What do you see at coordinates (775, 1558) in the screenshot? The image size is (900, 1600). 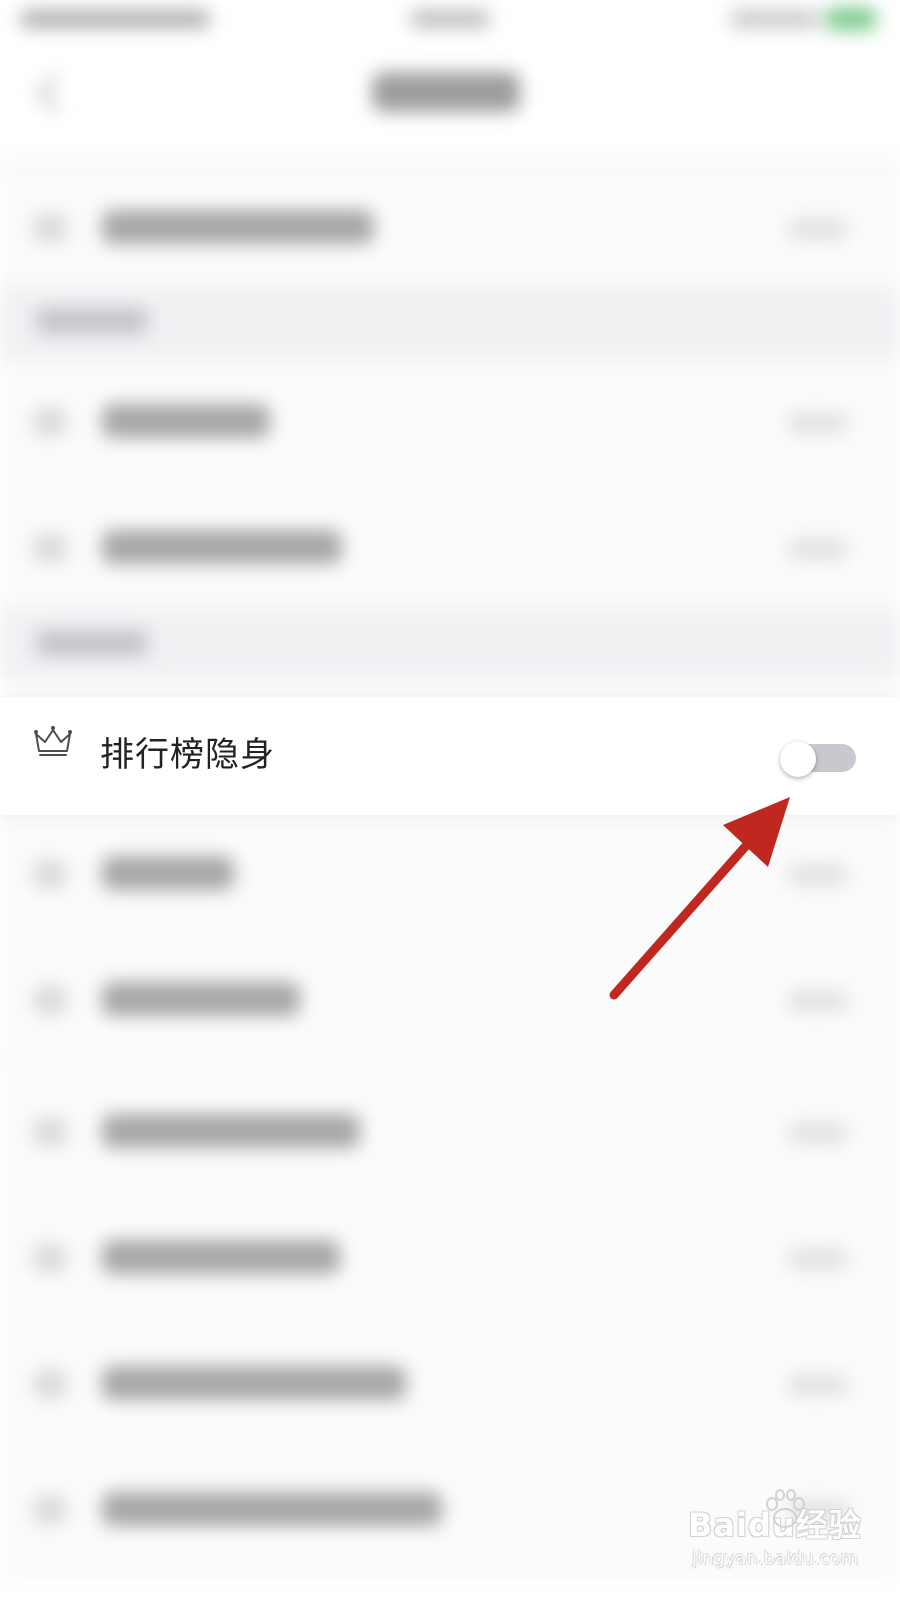 I see `watermark-url: jingyan.baidu.com` at bounding box center [775, 1558].